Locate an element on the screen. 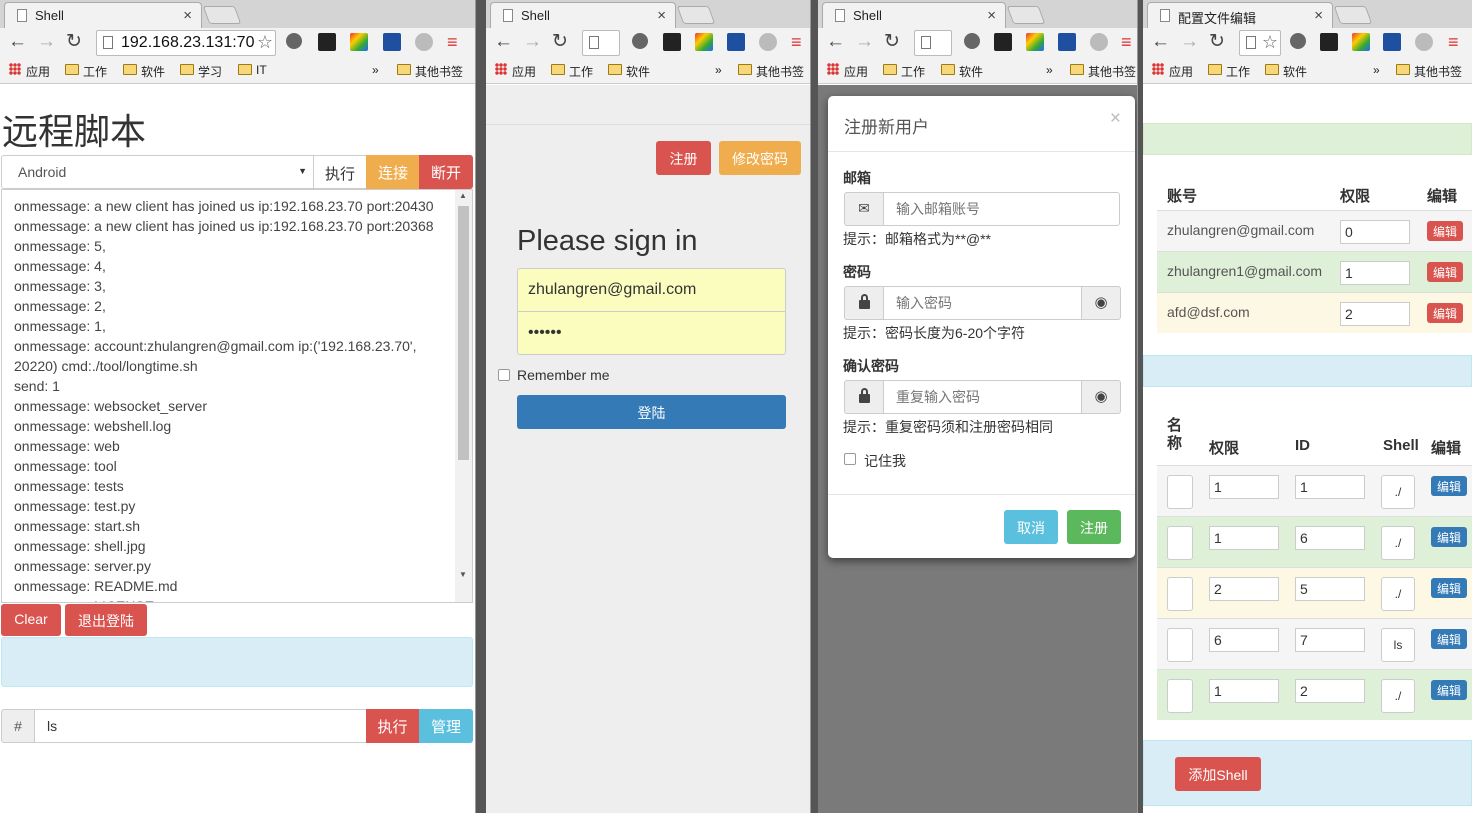 This screenshot has height=813, width=1472. register-password-input is located at coordinates (982, 303).